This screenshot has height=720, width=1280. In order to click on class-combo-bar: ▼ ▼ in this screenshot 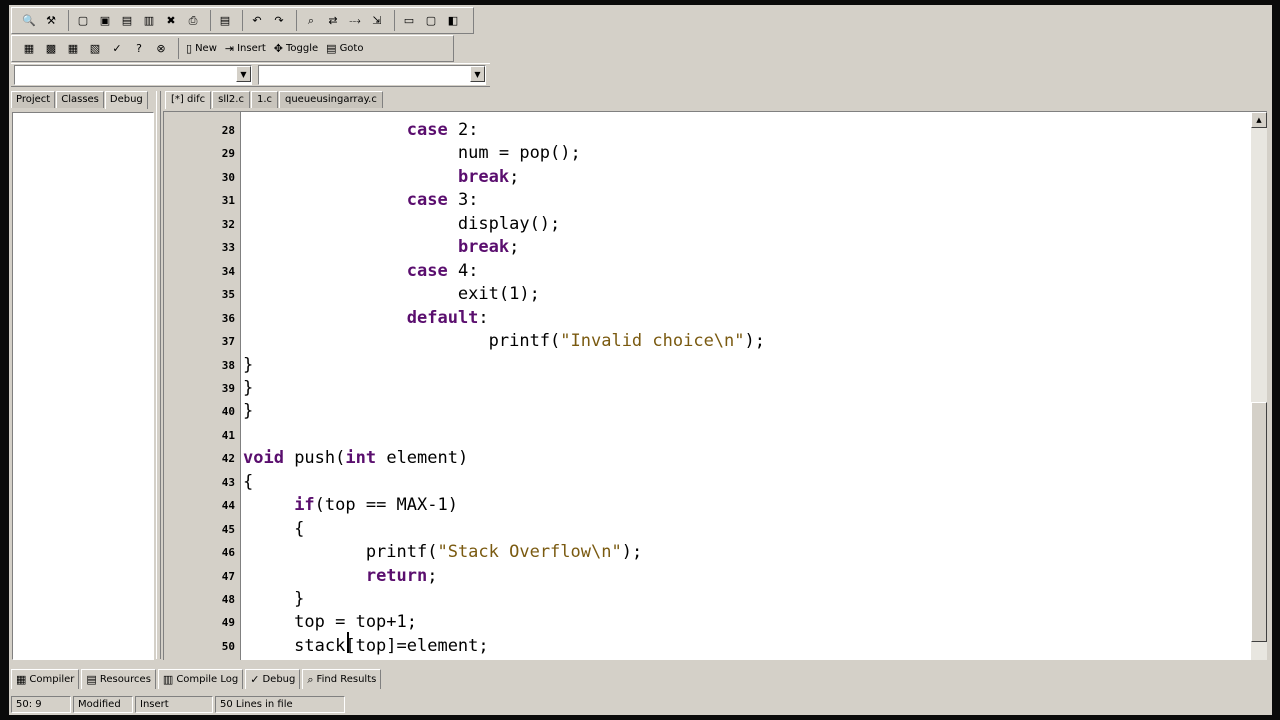, I will do `click(250, 75)`.